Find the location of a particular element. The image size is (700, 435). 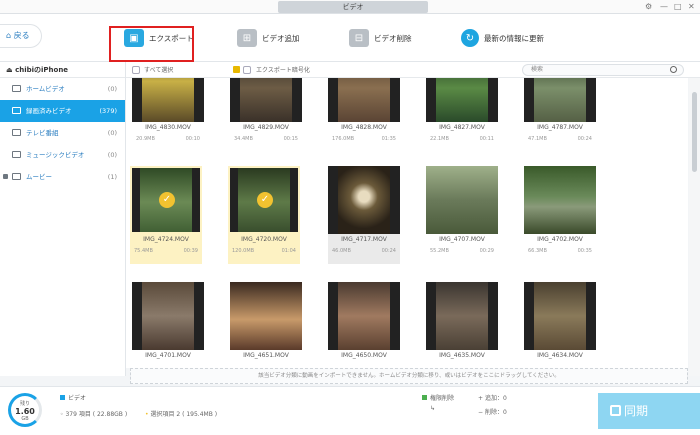

video-tile: IMG_4635.MOV is located at coordinates (462, 325).